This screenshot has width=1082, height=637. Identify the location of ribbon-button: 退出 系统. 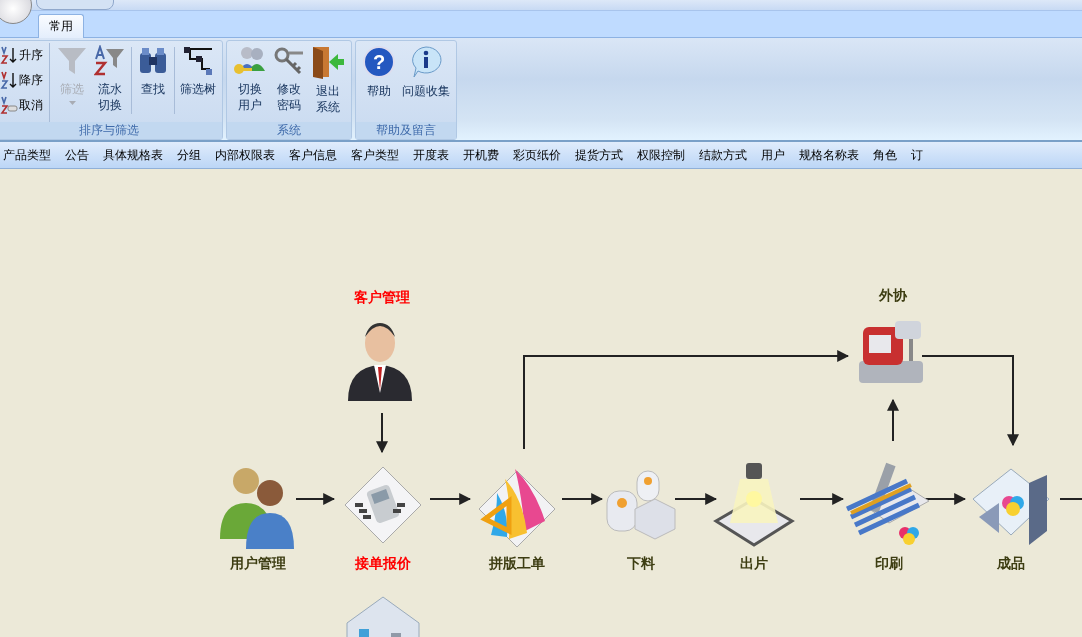
(328, 82).